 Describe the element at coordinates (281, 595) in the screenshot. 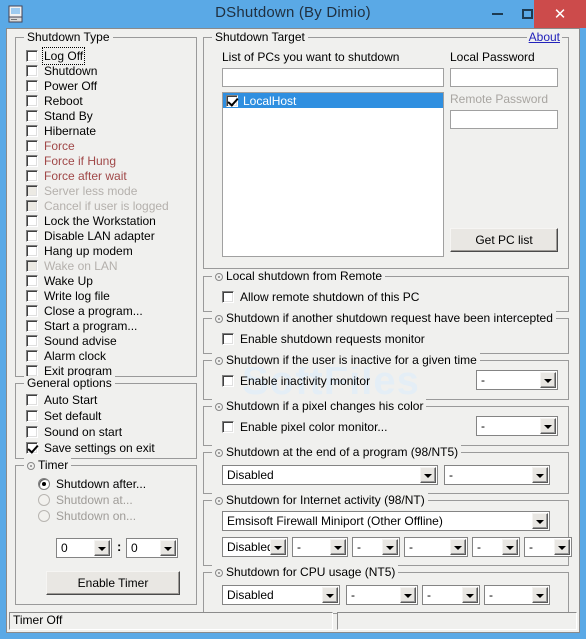

I see `cpu-combo-0: Disabled` at that location.